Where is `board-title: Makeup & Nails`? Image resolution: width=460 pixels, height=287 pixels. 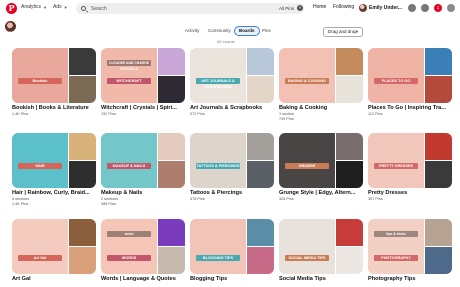 board-title: Makeup & Nails is located at coordinates (146, 193).